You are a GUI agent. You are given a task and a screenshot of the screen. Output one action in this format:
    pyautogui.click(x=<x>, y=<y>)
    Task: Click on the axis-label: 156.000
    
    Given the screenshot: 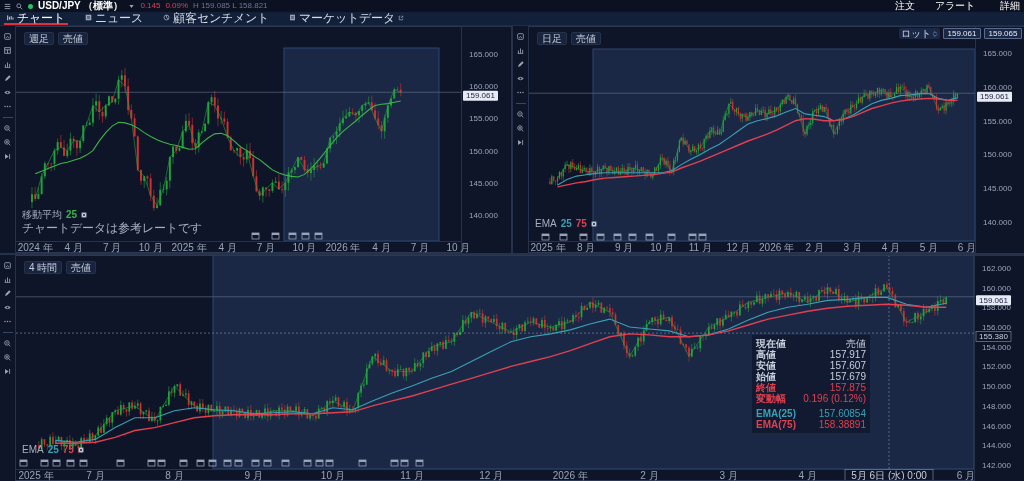 What is the action you would take?
    pyautogui.click(x=996, y=327)
    